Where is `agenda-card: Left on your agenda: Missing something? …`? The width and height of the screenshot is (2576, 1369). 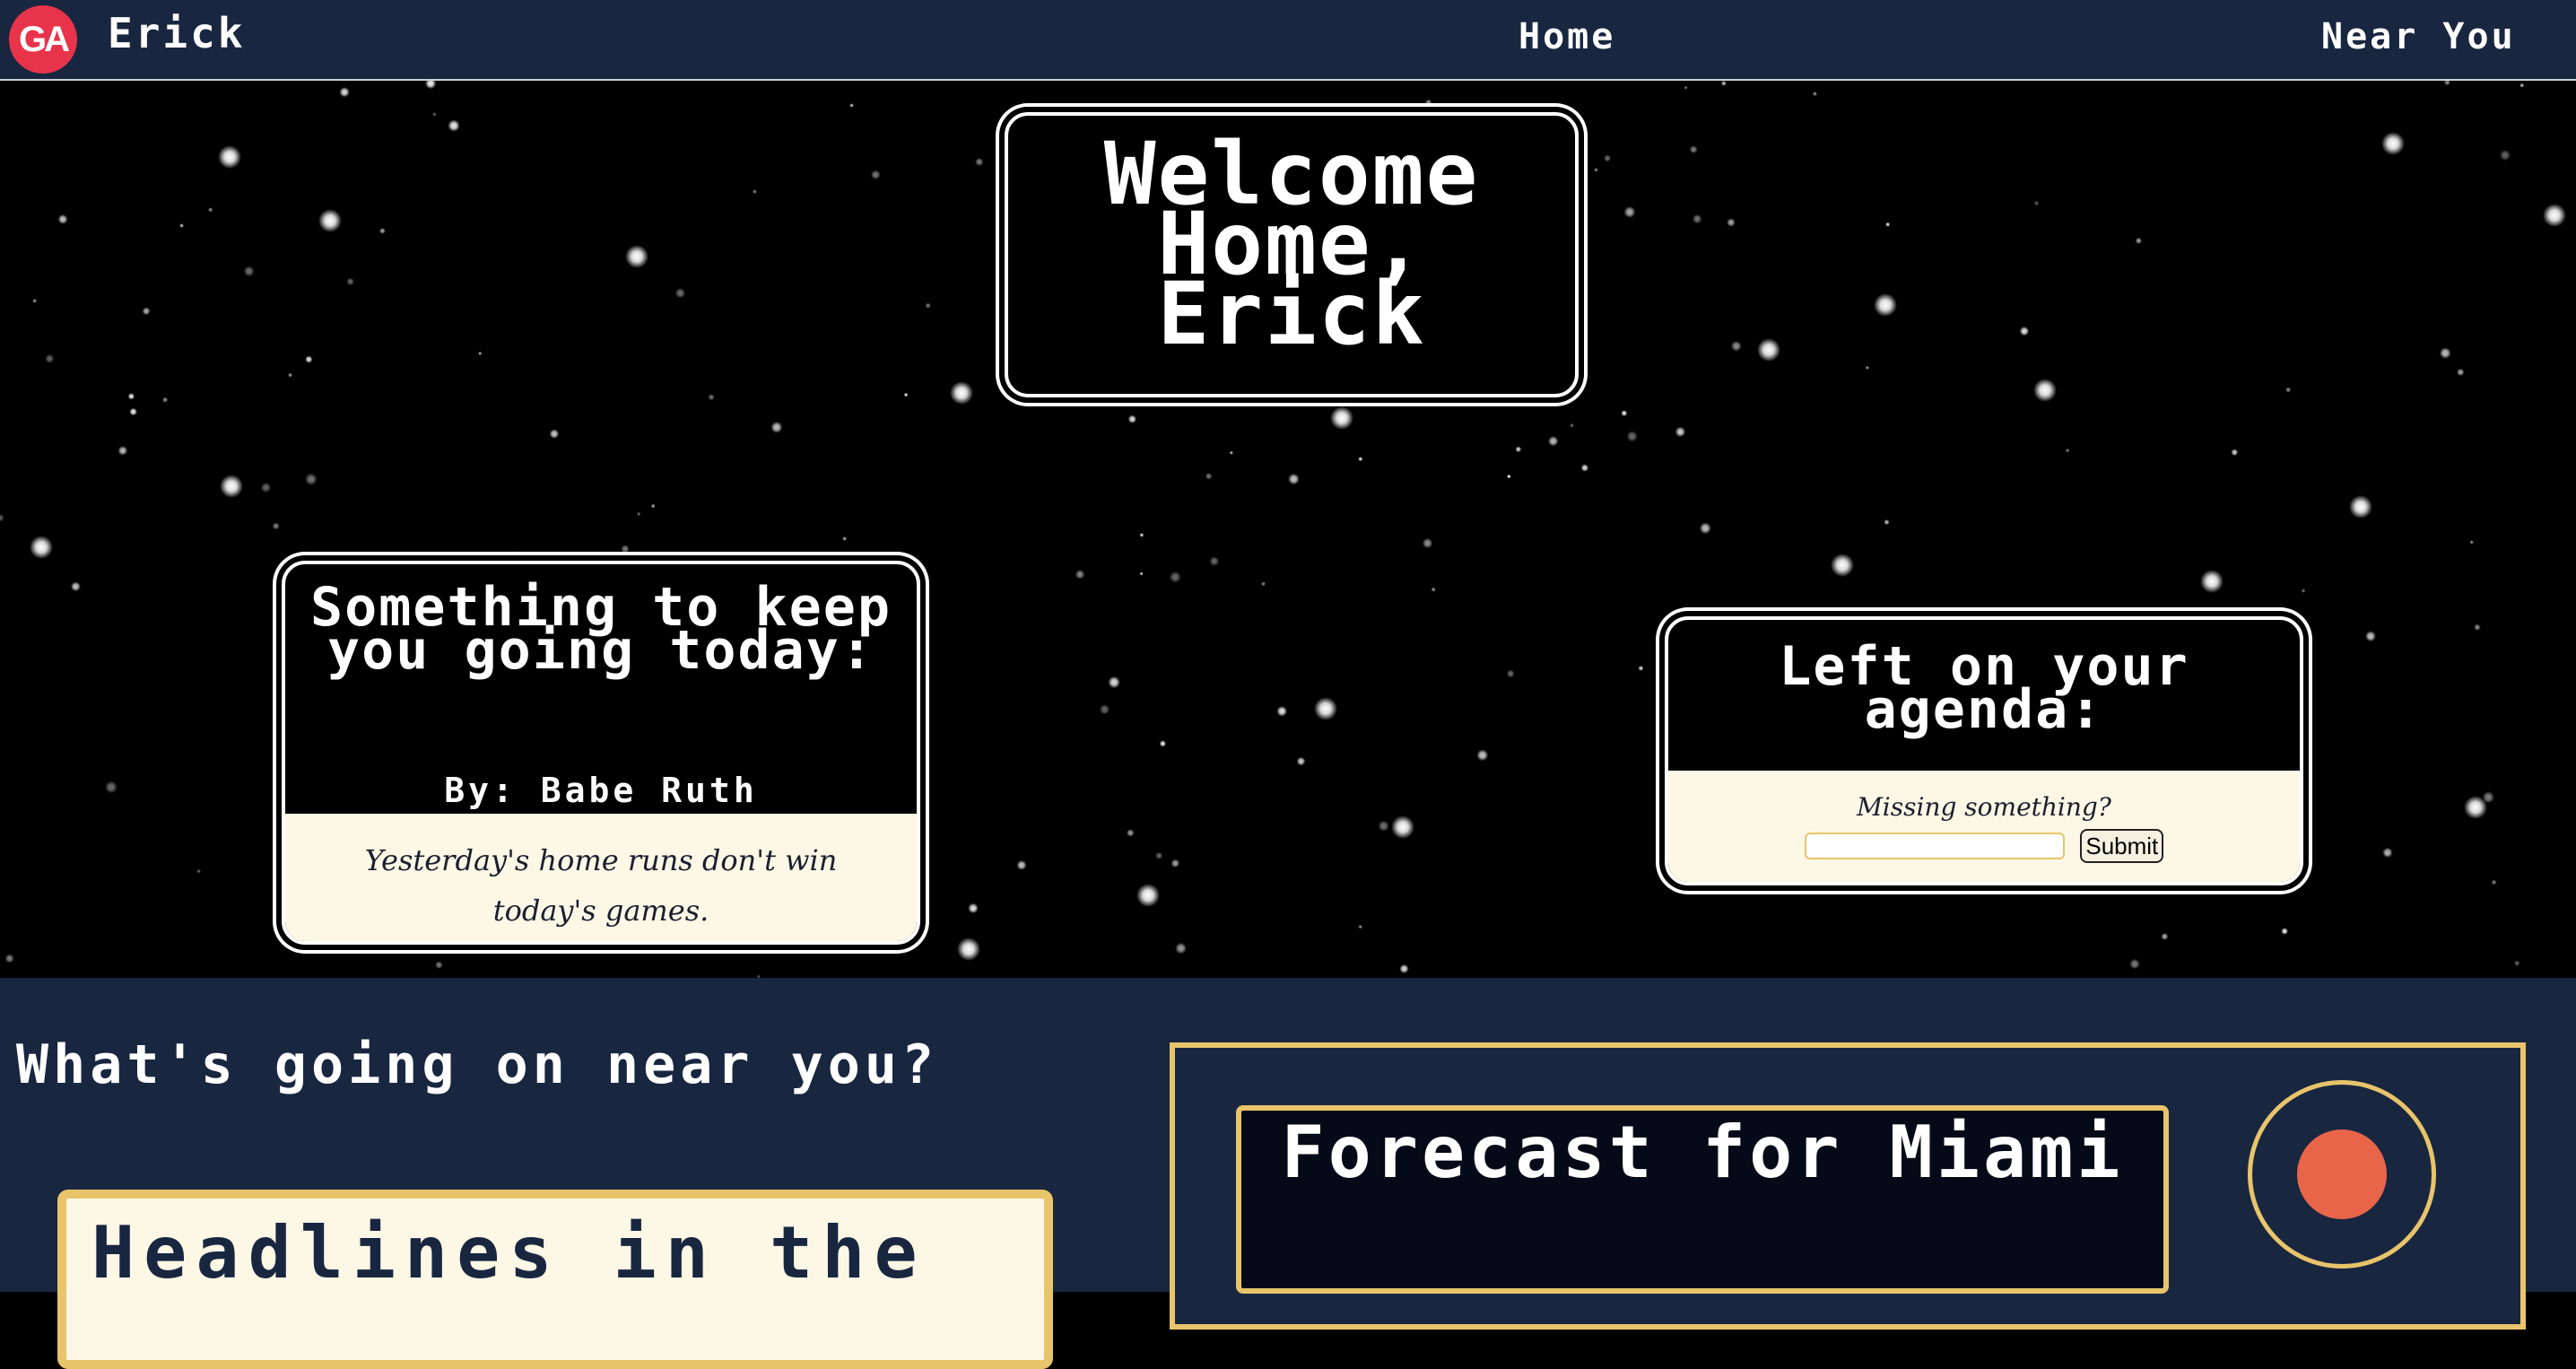 agenda-card: Left on your agenda: Missing something? … is located at coordinates (1984, 750).